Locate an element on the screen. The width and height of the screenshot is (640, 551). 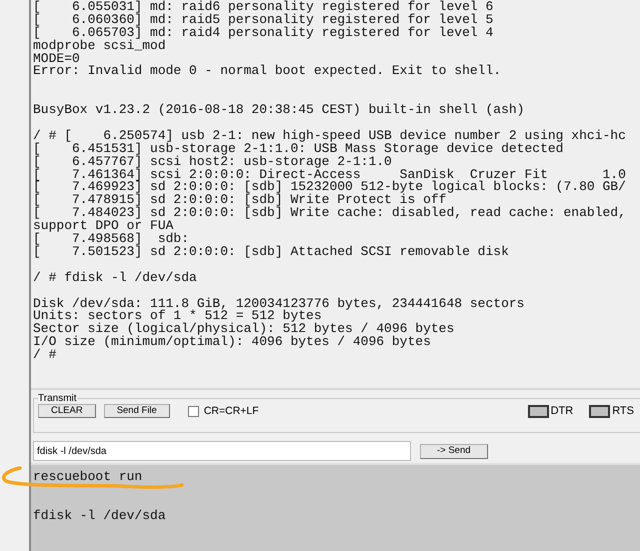
send-button: -> Send is located at coordinates (454, 451).